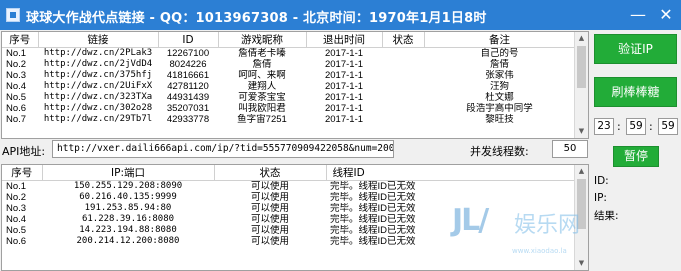 This screenshot has width=681, height=271. Describe the element at coordinates (20, 40) in the screenshot. I see `accounts-col-no: 序号` at that location.